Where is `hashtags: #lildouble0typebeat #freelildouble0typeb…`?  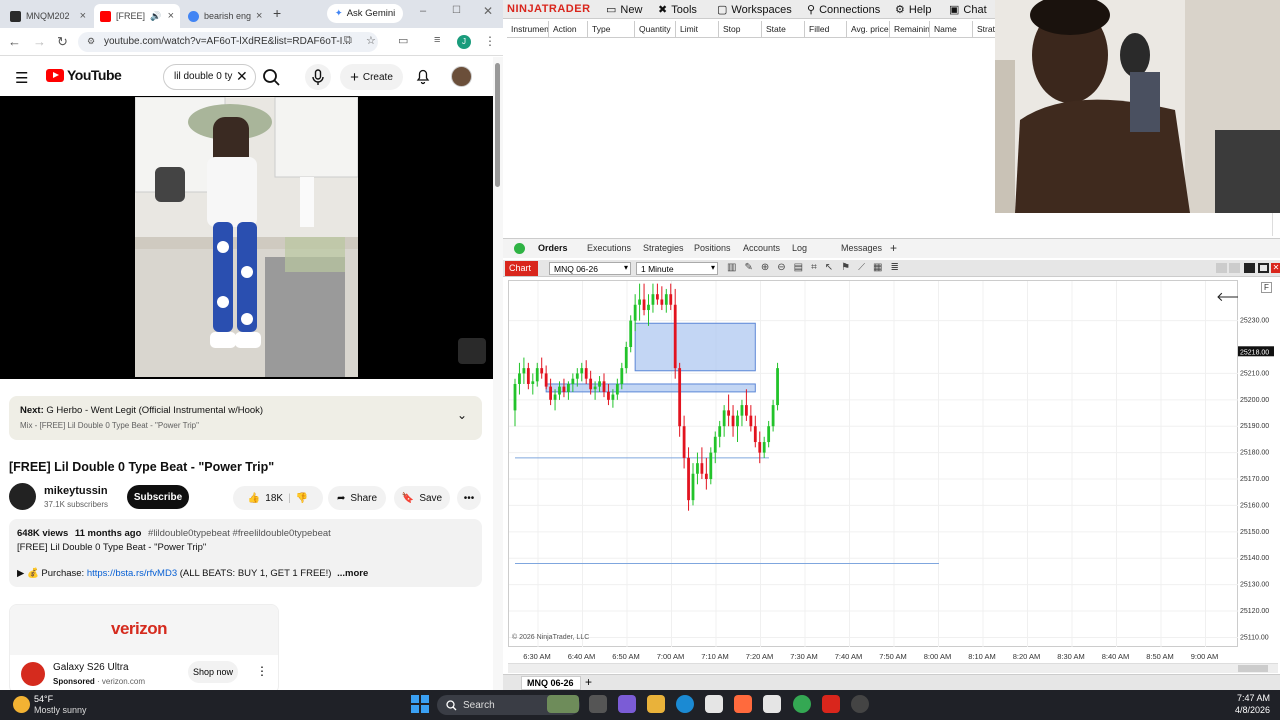 hashtags: #lildouble0typebeat #freelildouble0typeb… is located at coordinates (239, 533).